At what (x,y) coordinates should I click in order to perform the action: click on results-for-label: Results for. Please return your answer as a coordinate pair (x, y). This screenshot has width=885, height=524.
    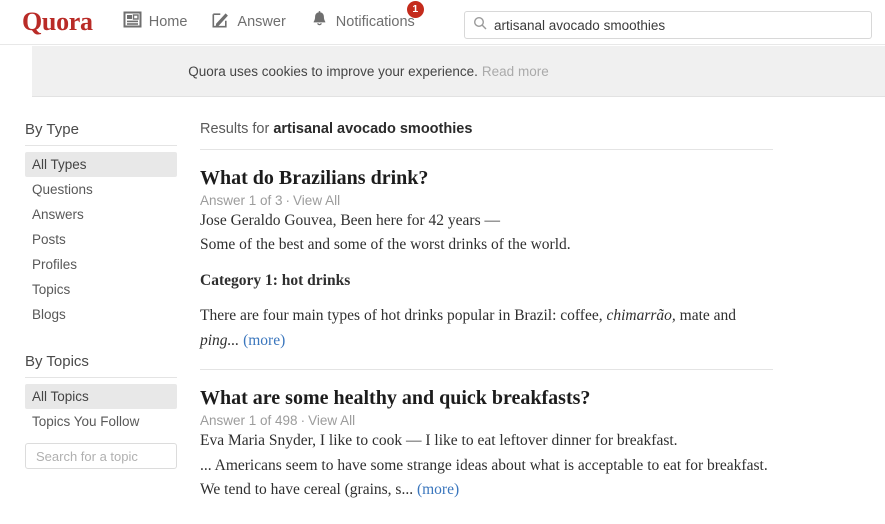
    Looking at the image, I should click on (237, 129).